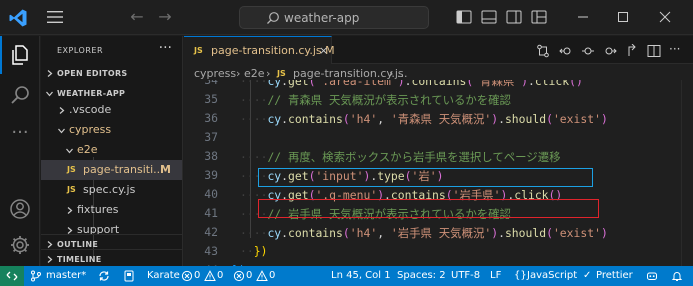  What do you see at coordinates (438, 50) in the screenshot?
I see `editor-tab-bar: JS page-transition.cy.js M × ···` at bounding box center [438, 50].